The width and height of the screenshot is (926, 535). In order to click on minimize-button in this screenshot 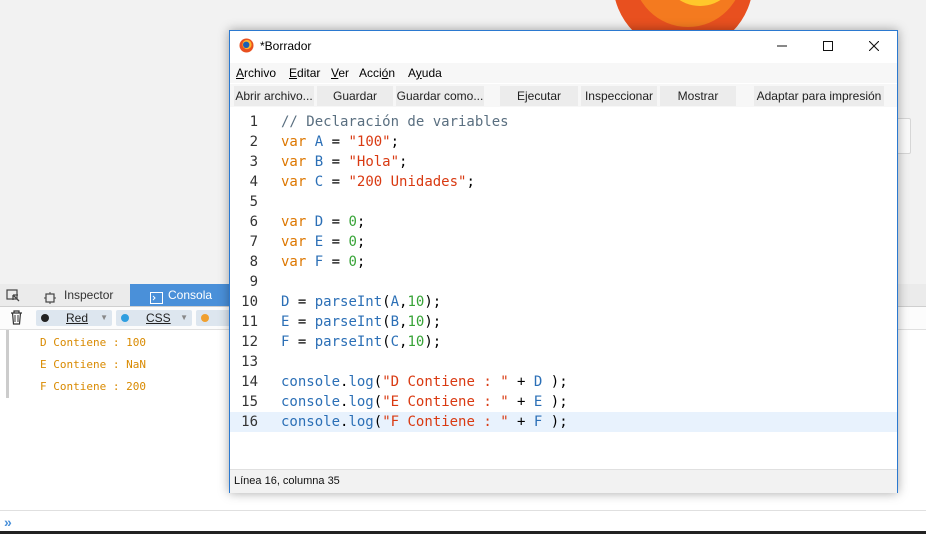, I will do `click(782, 46)`.